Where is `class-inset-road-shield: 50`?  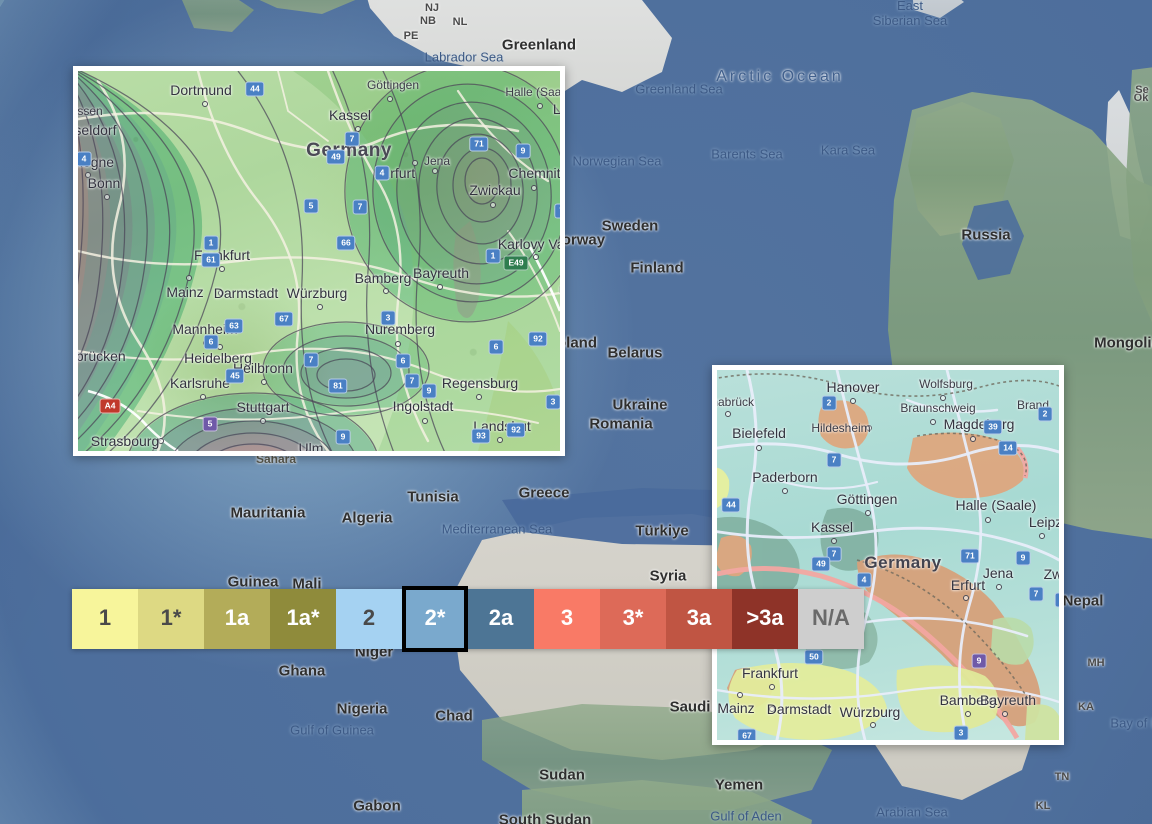
class-inset-road-shield: 50 is located at coordinates (814, 657).